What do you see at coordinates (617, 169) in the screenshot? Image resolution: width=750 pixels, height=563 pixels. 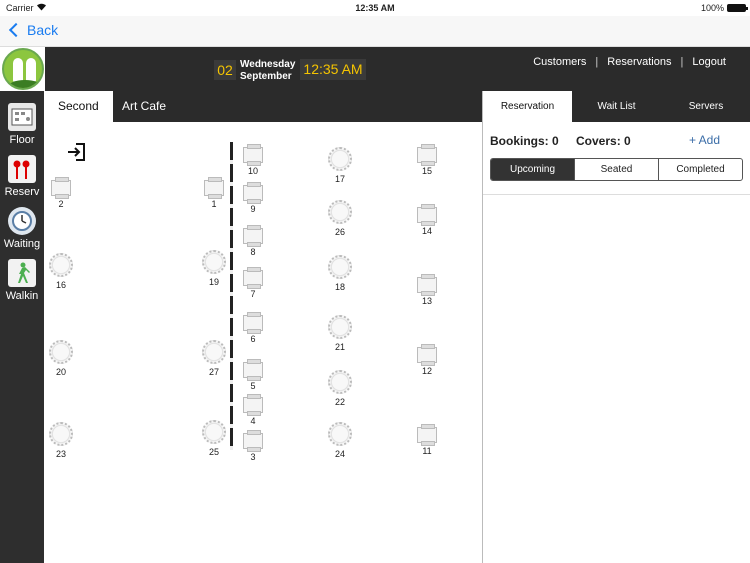 I see `segment-seated: Seated` at bounding box center [617, 169].